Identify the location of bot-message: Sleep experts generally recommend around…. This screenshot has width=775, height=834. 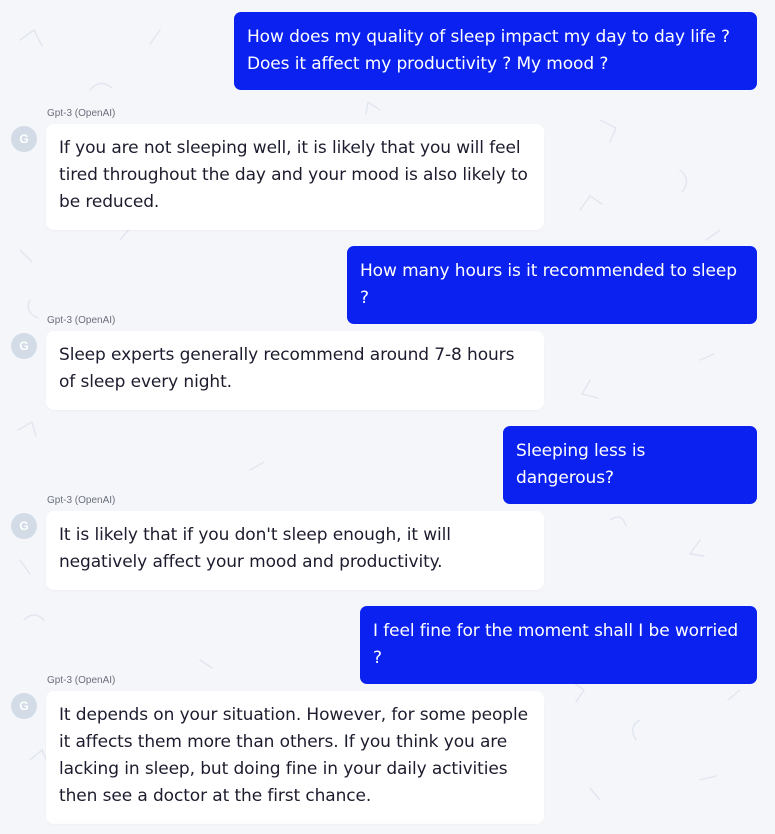
(295, 370).